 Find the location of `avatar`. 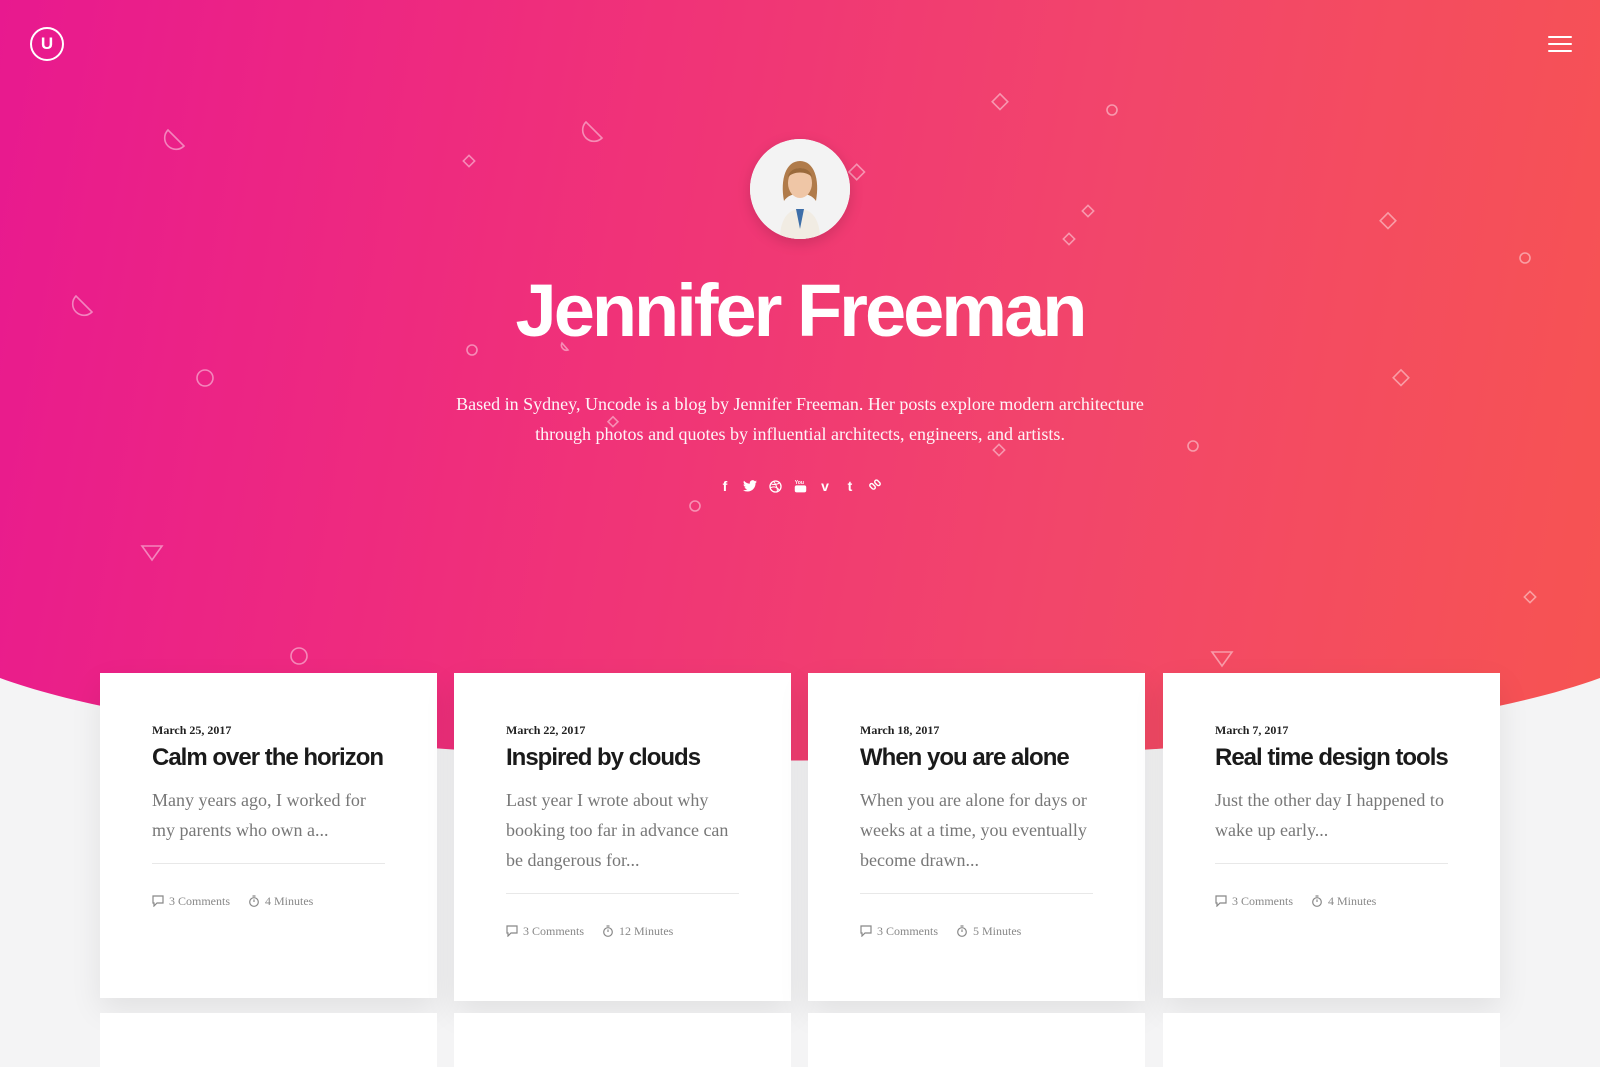

avatar is located at coordinates (800, 189).